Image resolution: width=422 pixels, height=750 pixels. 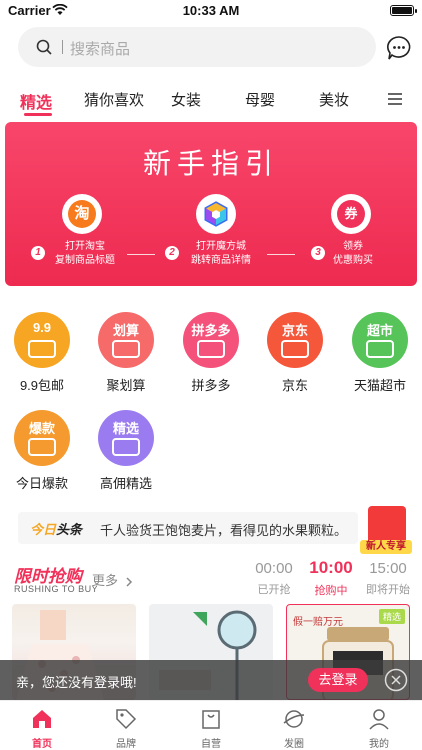 I want to click on search-placeholder: 搜索商品, so click(x=100, y=49).